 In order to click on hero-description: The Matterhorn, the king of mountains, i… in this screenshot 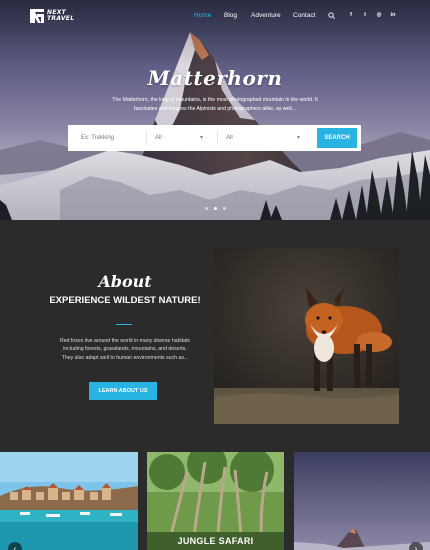, I will do `click(215, 104)`.